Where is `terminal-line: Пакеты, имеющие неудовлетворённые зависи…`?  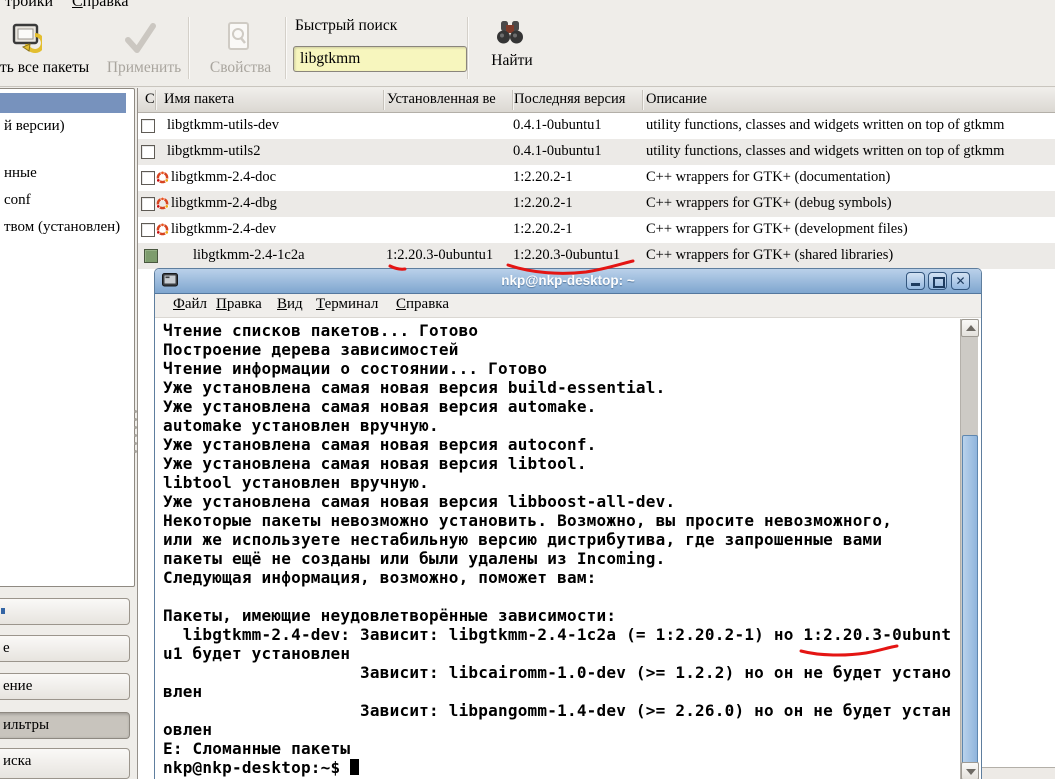 terminal-line: Пакеты, имеющие неудовлетворённые зависи… is located at coordinates (390, 615).